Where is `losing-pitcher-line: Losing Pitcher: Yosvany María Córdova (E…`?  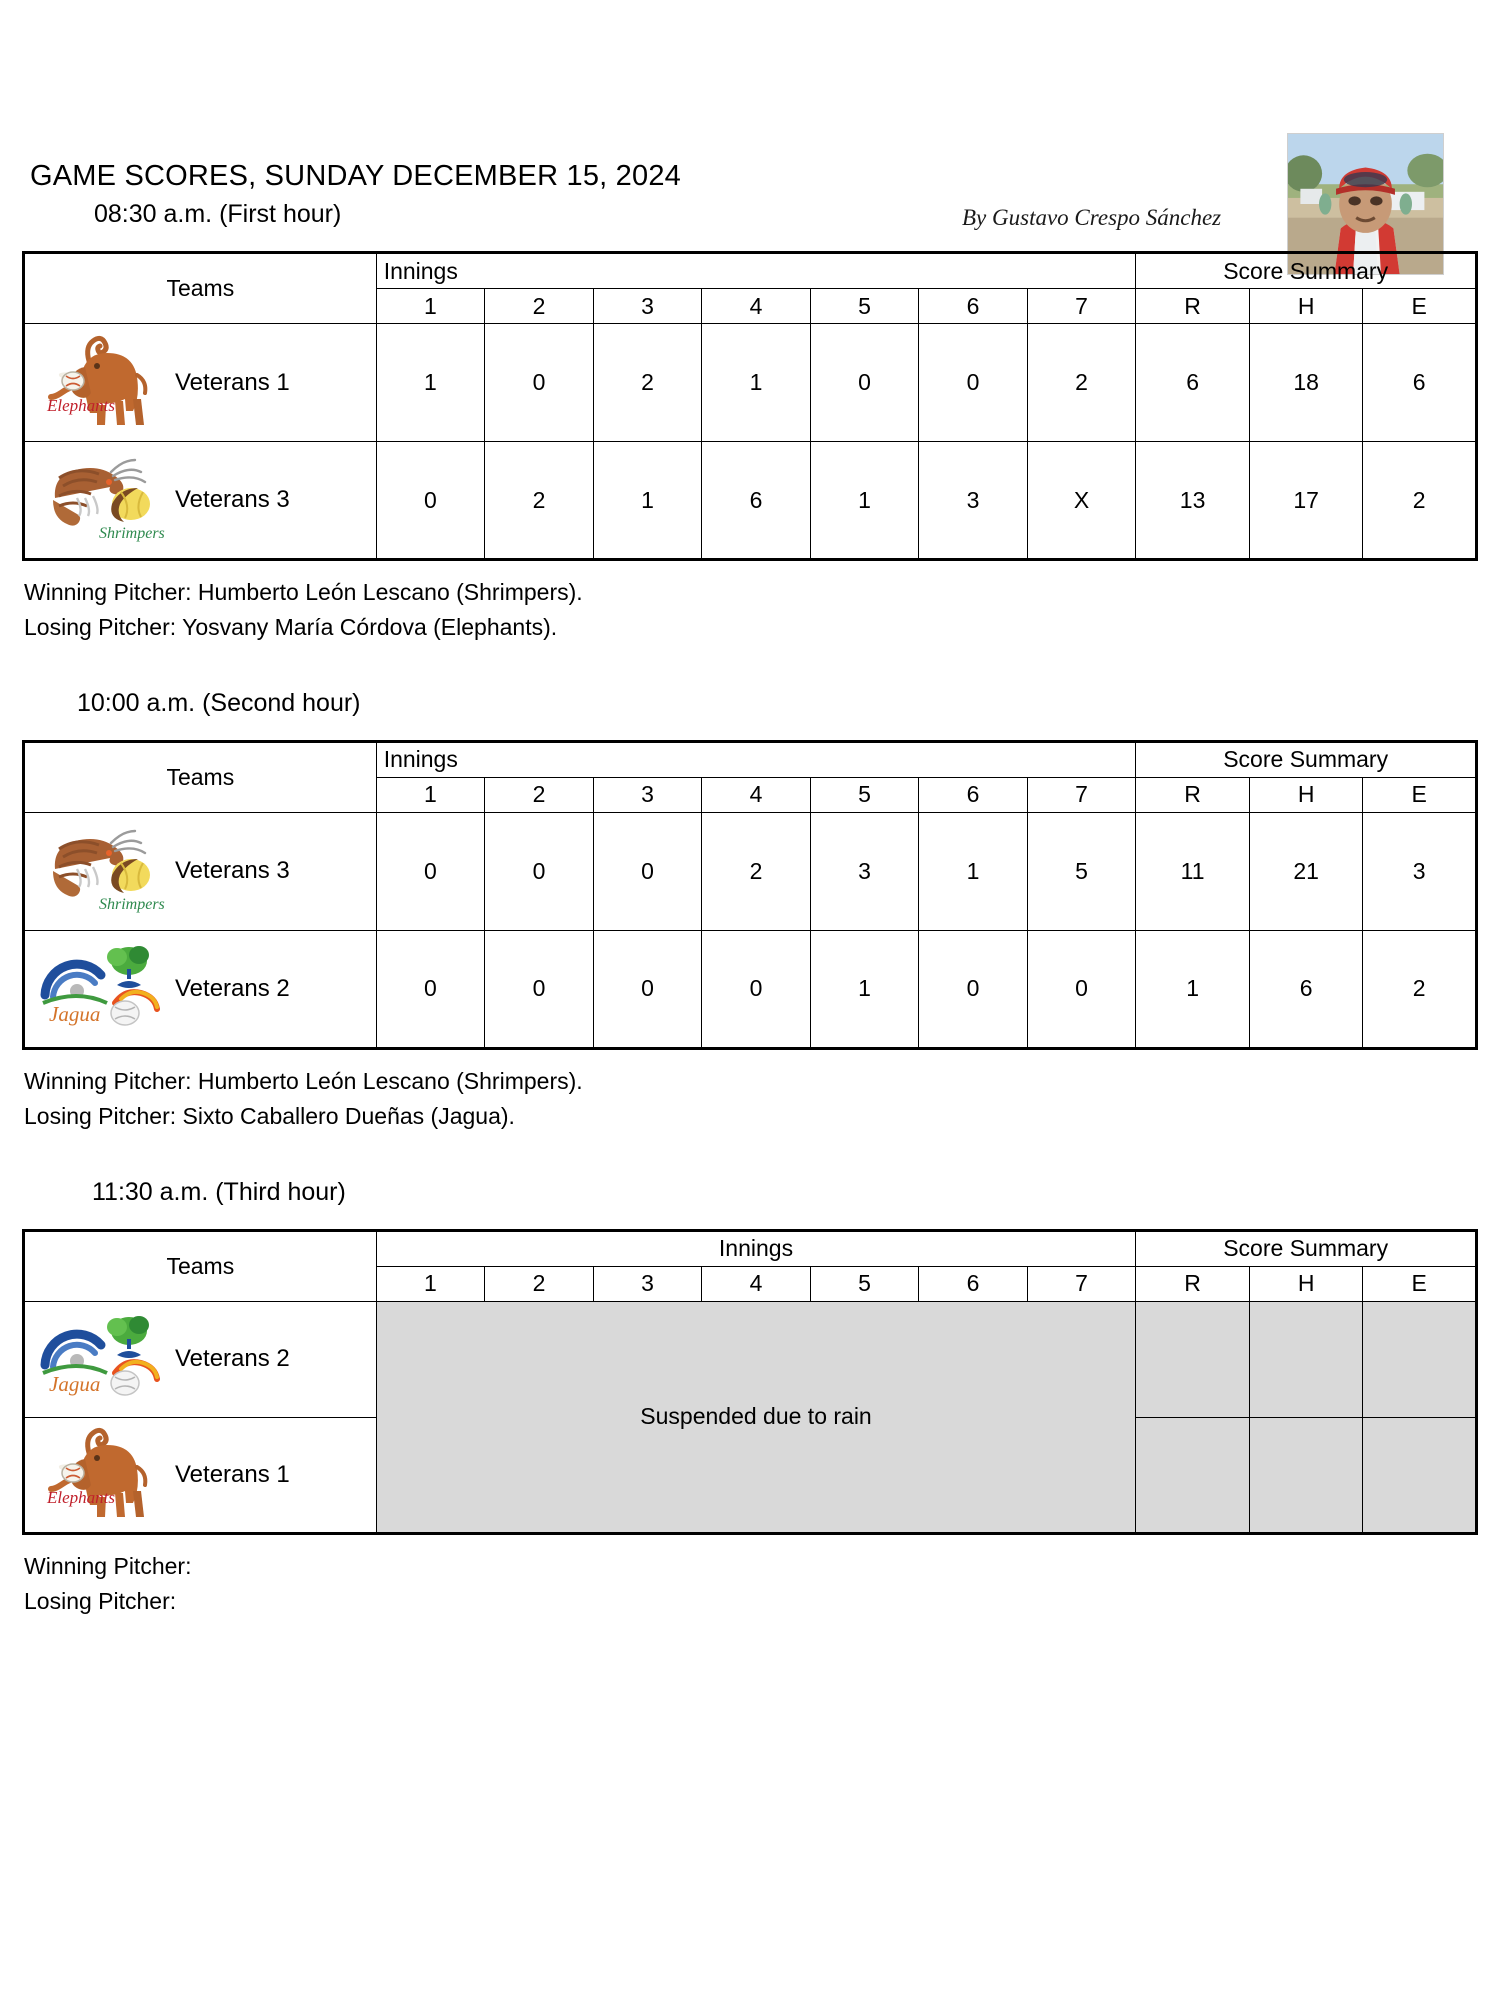
losing-pitcher-line: Losing Pitcher: Yosvany María Córdova (E… is located at coordinates (751, 627).